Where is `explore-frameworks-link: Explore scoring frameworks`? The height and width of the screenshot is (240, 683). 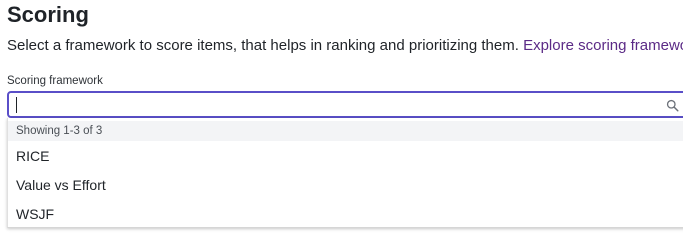 explore-frameworks-link: Explore scoring frameworks is located at coordinates (603, 45).